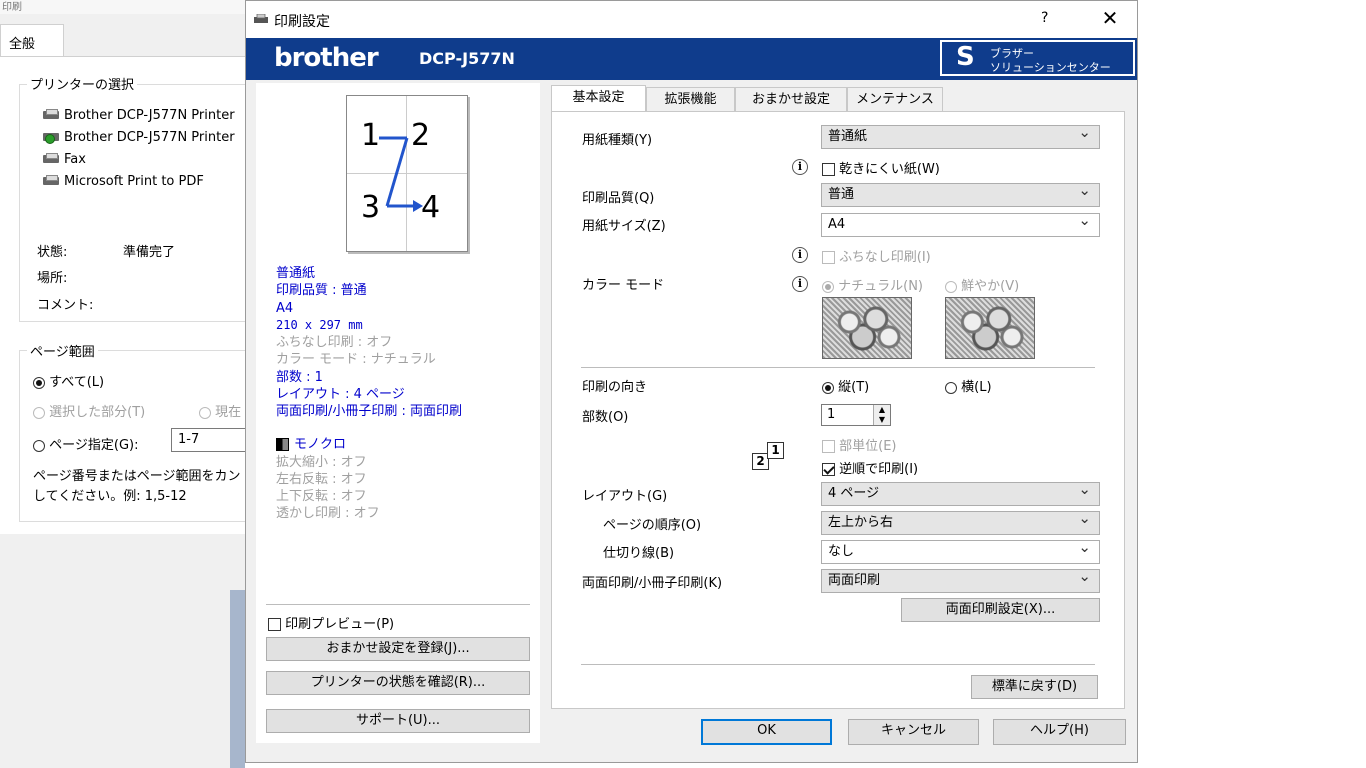 This screenshot has height=768, width=1366. What do you see at coordinates (321, 462) in the screenshot?
I see `summary-scaling: 拡大縮小 : オフ` at bounding box center [321, 462].